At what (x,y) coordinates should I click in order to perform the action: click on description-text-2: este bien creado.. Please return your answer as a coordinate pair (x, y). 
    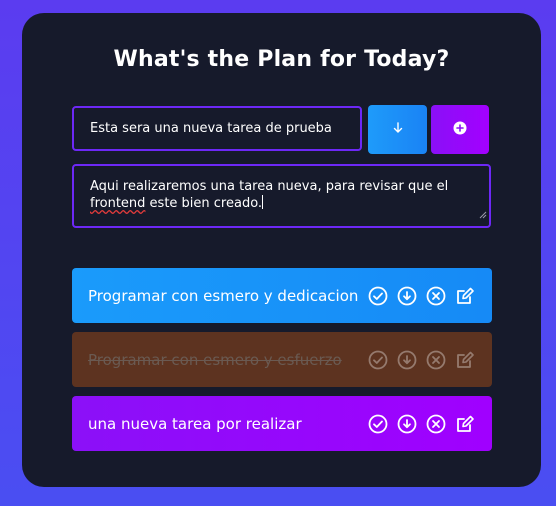
    Looking at the image, I should click on (204, 203).